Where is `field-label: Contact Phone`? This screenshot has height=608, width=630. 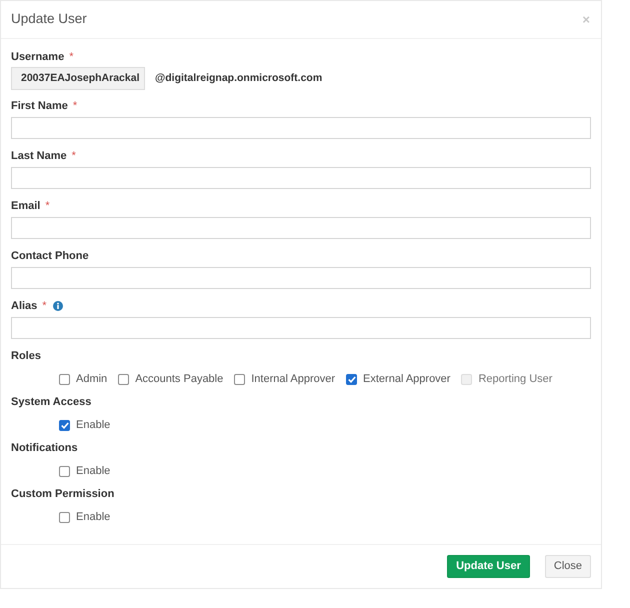 field-label: Contact Phone is located at coordinates (50, 256).